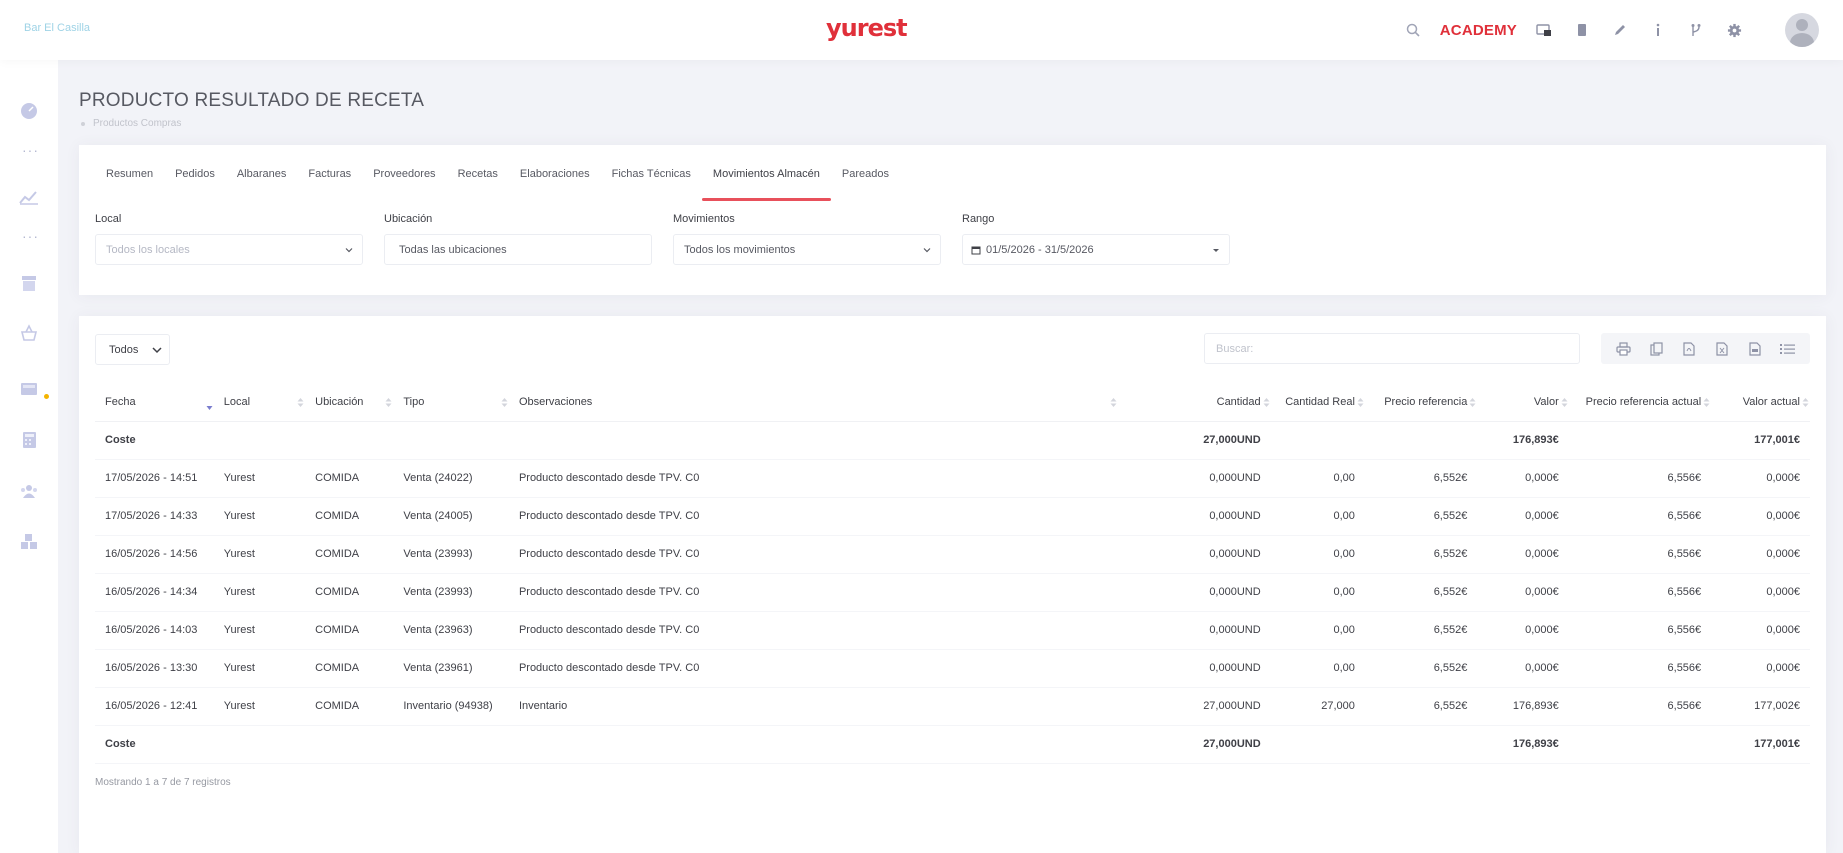 Image resolution: width=1843 pixels, height=853 pixels. What do you see at coordinates (154, 440) in the screenshot?
I see `table-cell: Coste` at bounding box center [154, 440].